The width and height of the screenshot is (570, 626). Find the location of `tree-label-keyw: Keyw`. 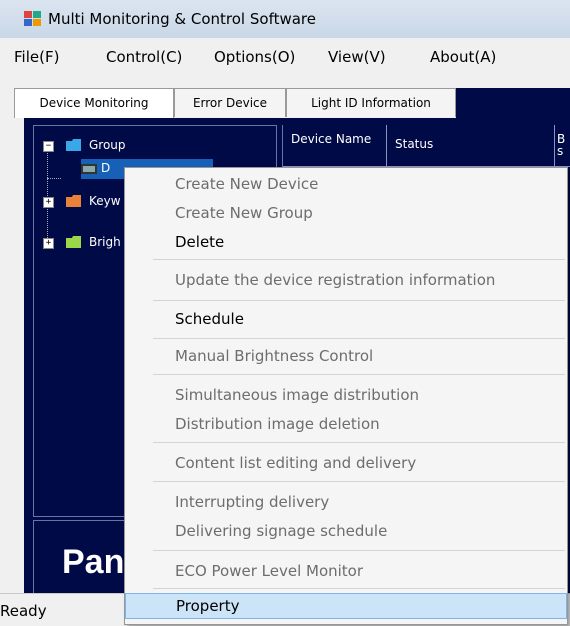

tree-label-keyw: Keyw is located at coordinates (105, 201).